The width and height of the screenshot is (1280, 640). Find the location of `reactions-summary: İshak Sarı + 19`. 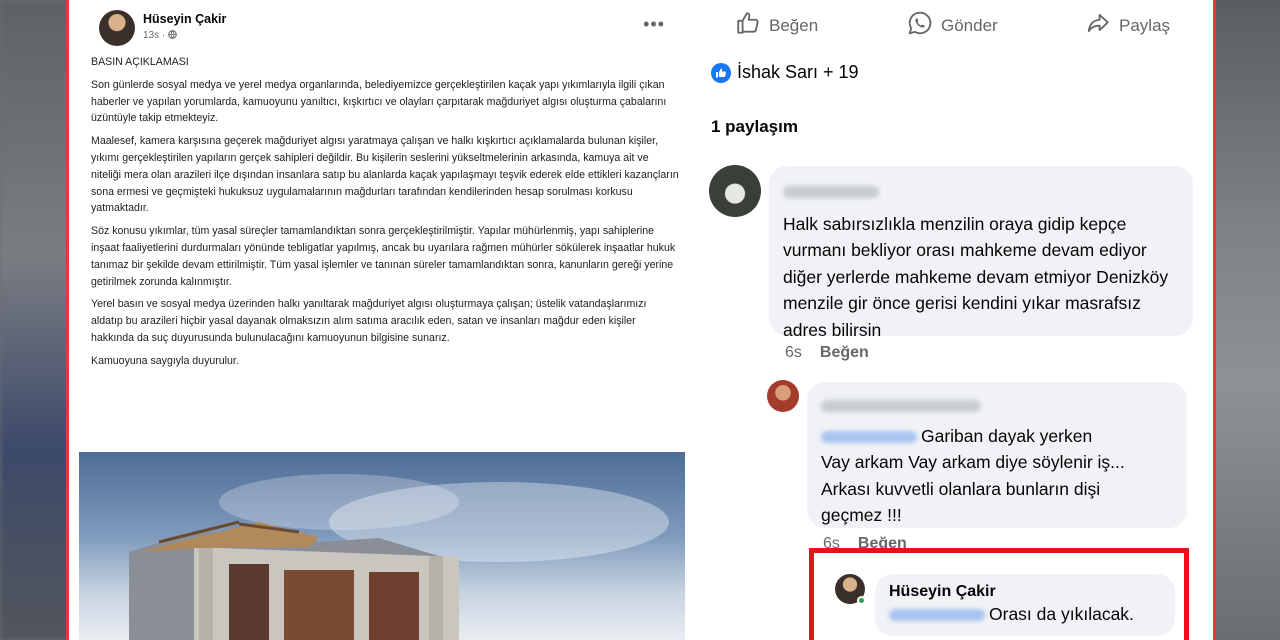

reactions-summary: İshak Sarı + 19 is located at coordinates (785, 72).